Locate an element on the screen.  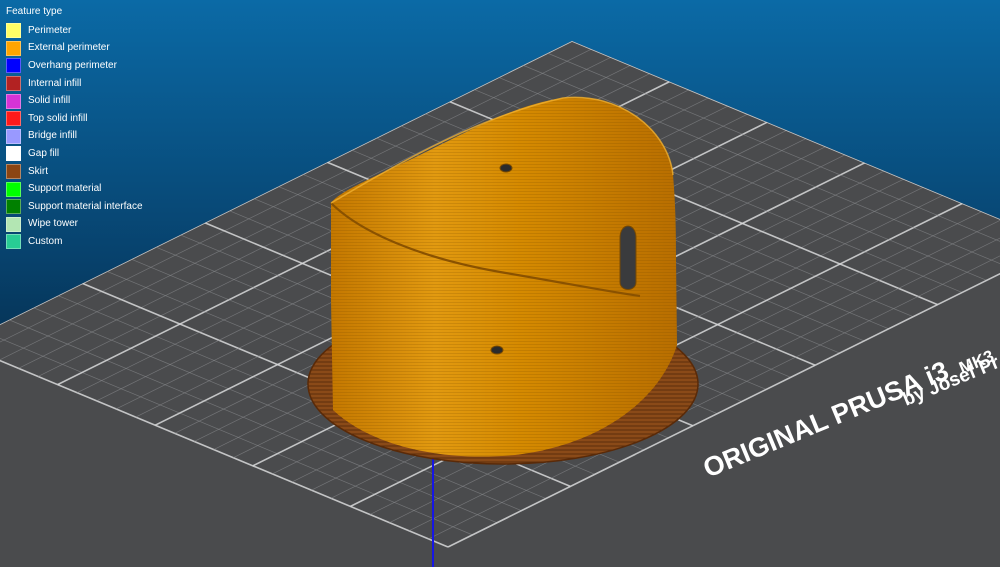
legend-item-internal-infill: Internal infill is located at coordinates (74, 84).